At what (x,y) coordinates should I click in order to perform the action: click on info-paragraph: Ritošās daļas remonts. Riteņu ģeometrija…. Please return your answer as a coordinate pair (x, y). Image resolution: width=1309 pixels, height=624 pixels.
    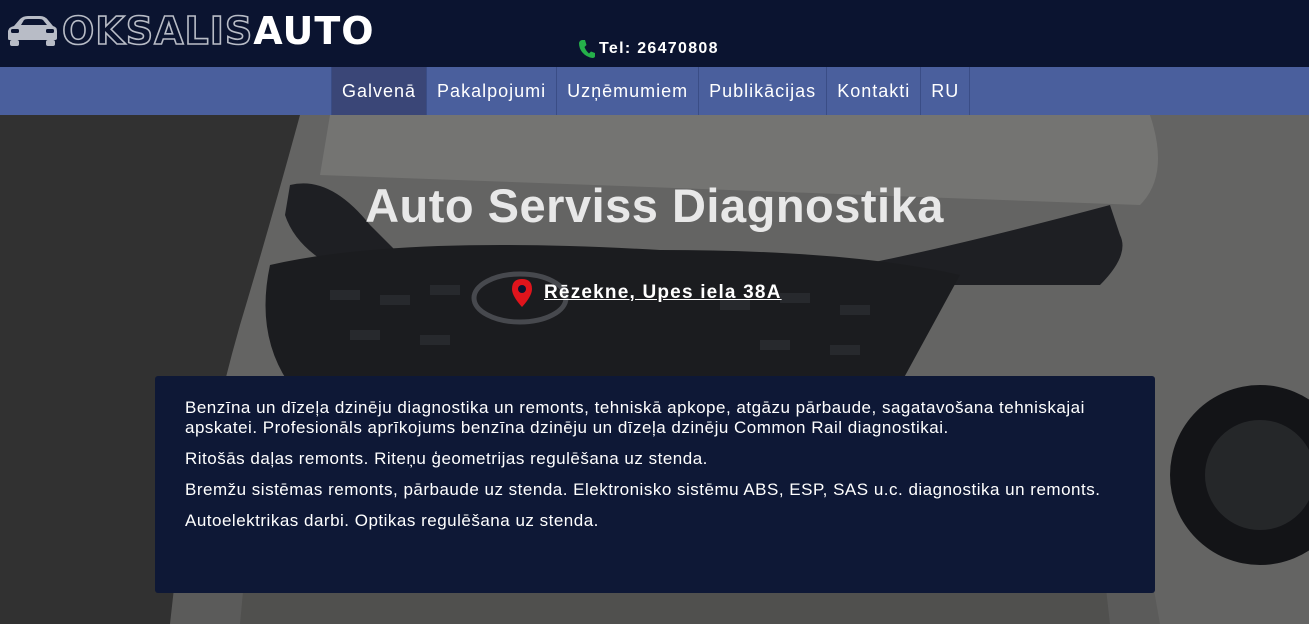
    Looking at the image, I should click on (446, 458).